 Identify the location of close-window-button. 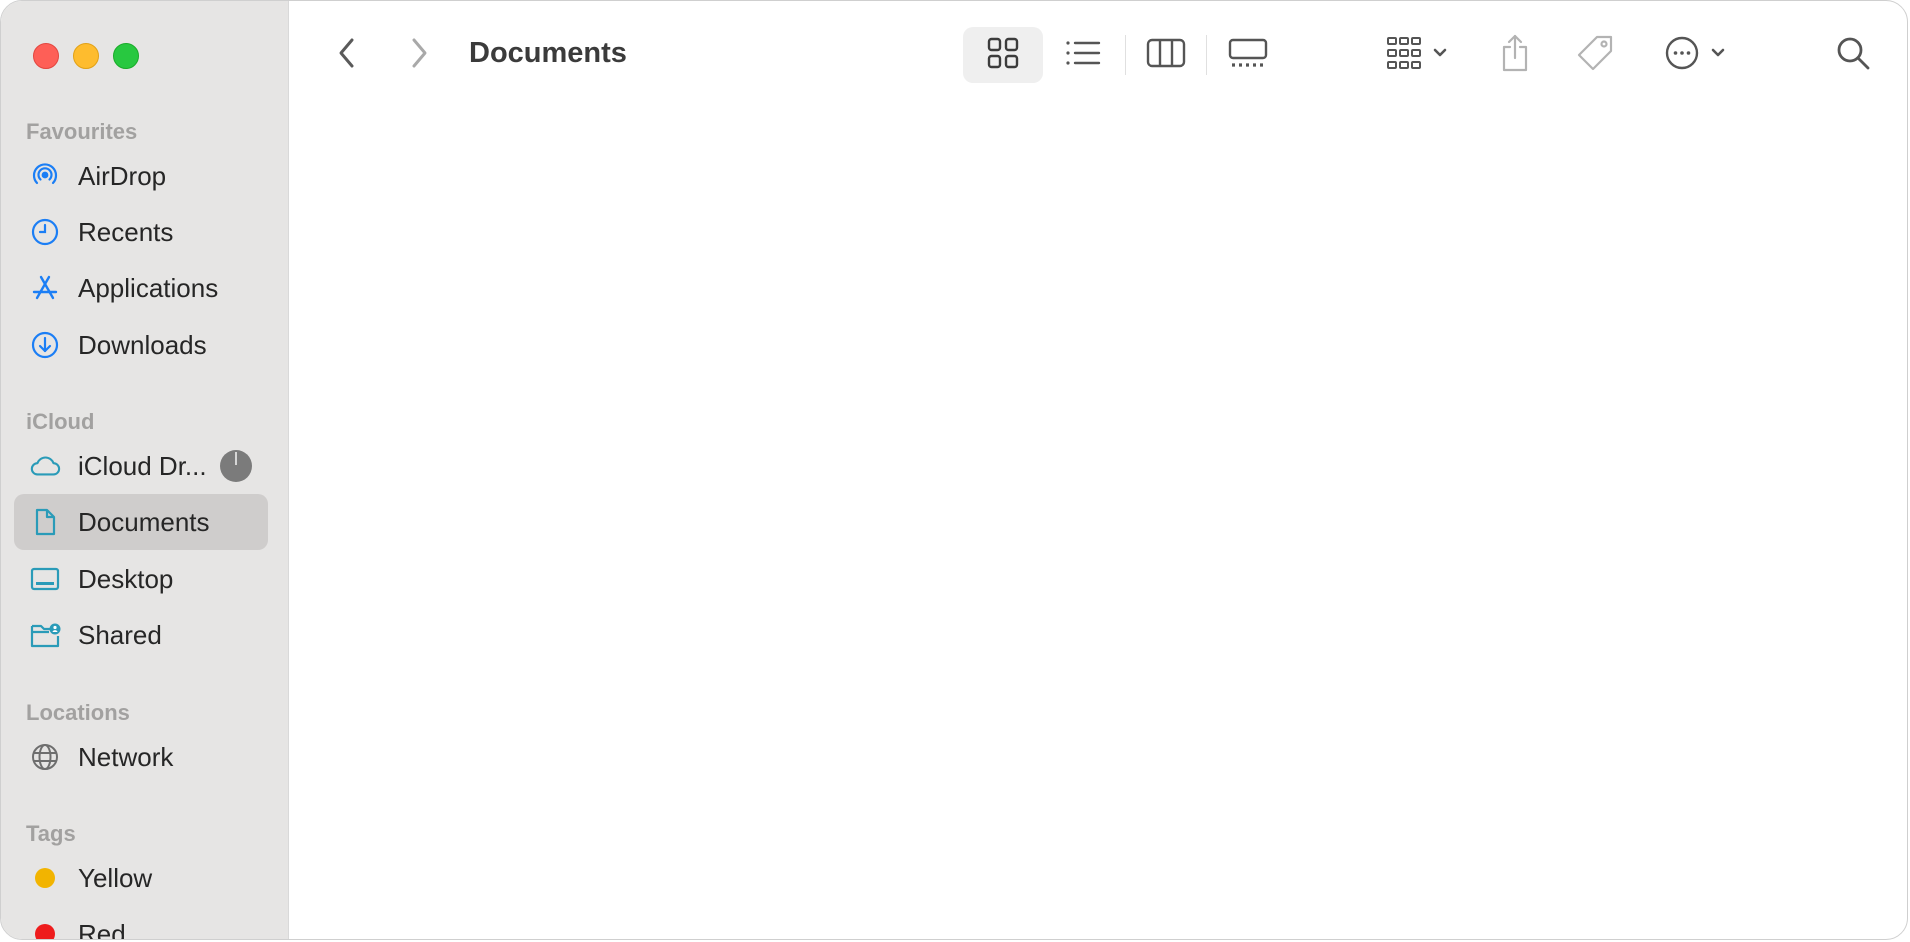
(46, 56).